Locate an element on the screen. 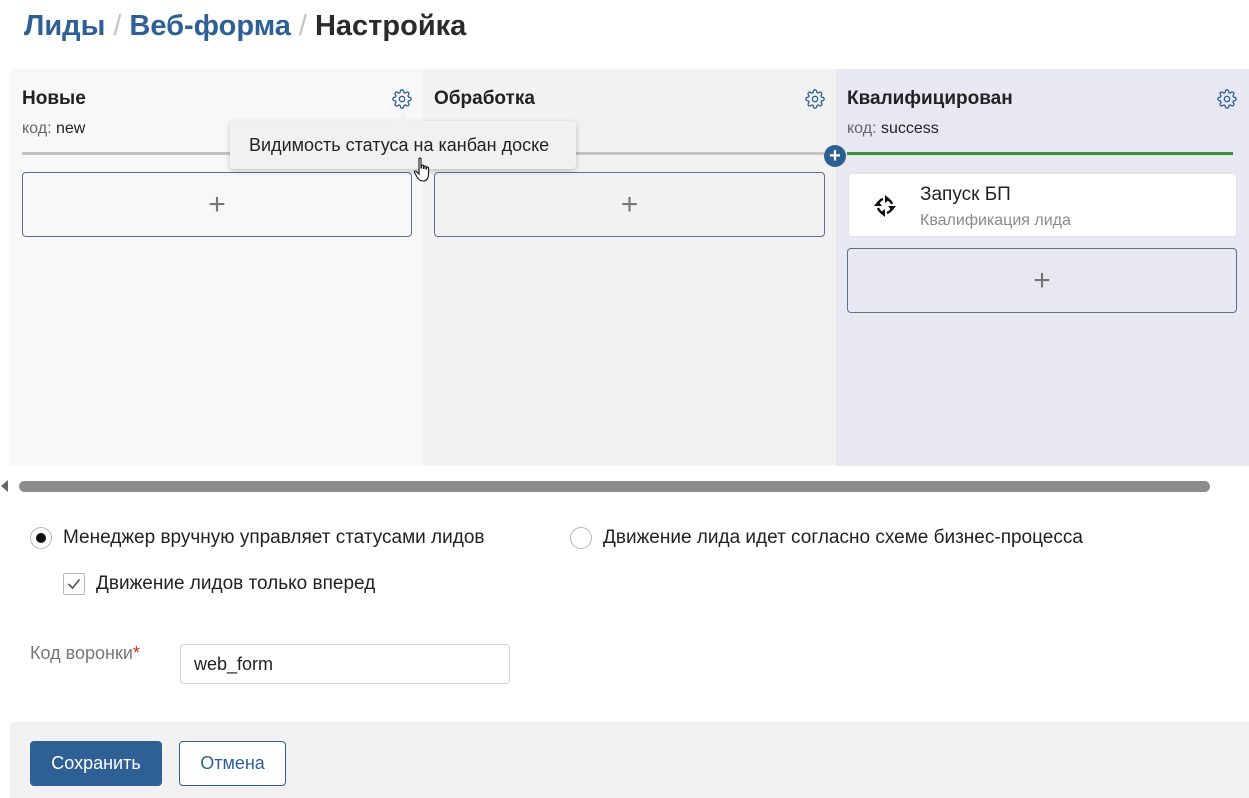 This screenshot has height=798, width=1249. status-color-line is located at coordinates (1040, 153).